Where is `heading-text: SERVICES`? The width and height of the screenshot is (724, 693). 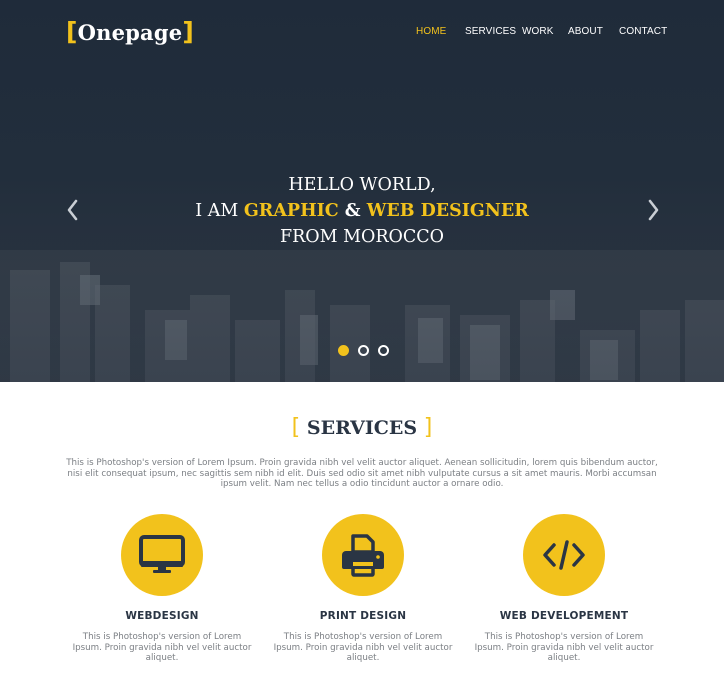 heading-text: SERVICES is located at coordinates (362, 428).